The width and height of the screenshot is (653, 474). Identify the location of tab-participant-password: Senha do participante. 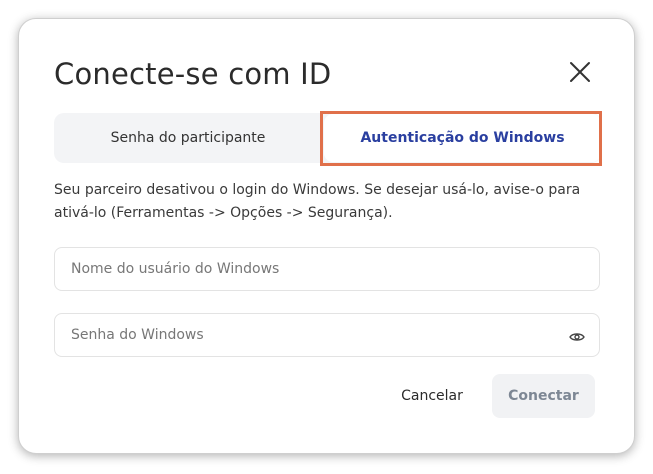
(188, 138).